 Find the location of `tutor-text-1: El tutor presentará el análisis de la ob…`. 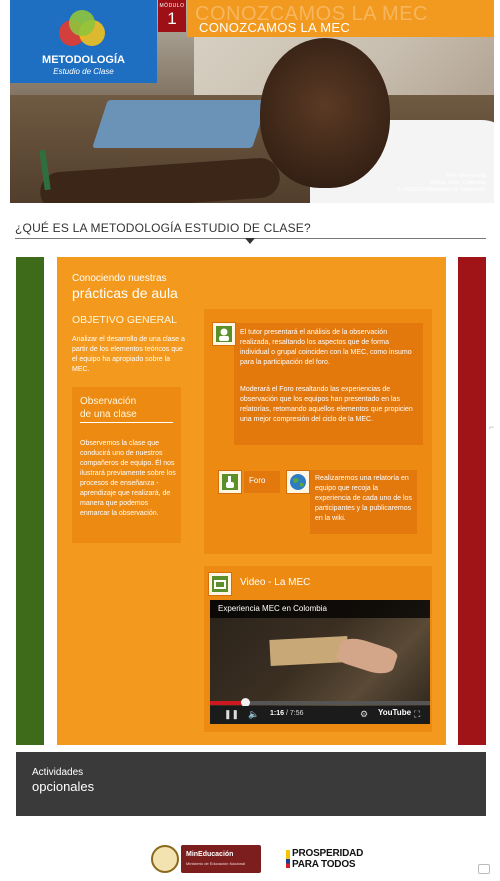

tutor-text-1: El tutor presentará el análisis de la ob… is located at coordinates (326, 347).